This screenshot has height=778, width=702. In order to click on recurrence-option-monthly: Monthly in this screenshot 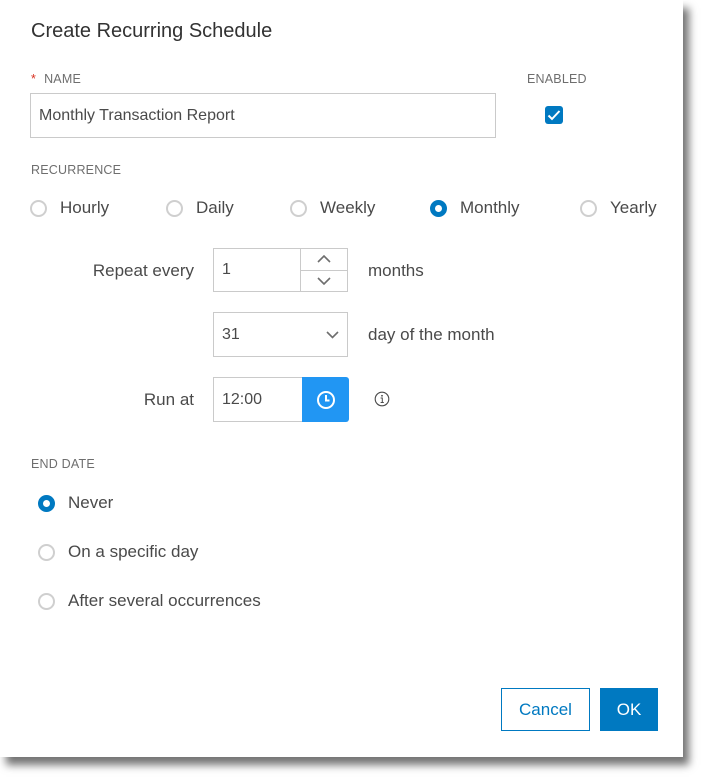, I will do `click(475, 208)`.